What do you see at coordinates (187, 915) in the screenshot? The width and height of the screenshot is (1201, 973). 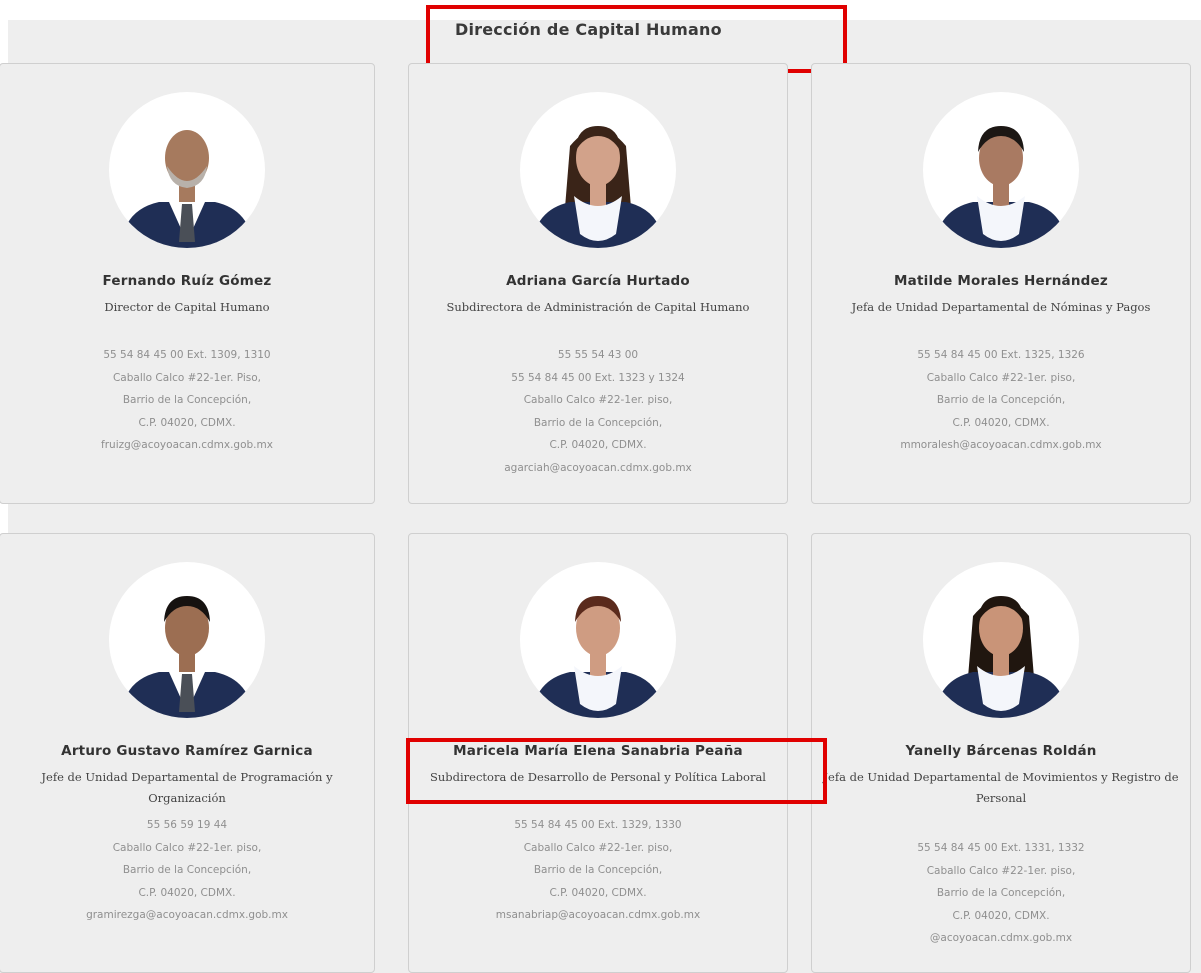 I see `email-text: gramirezga@acoyoacan.cdmx.gob.mx` at bounding box center [187, 915].